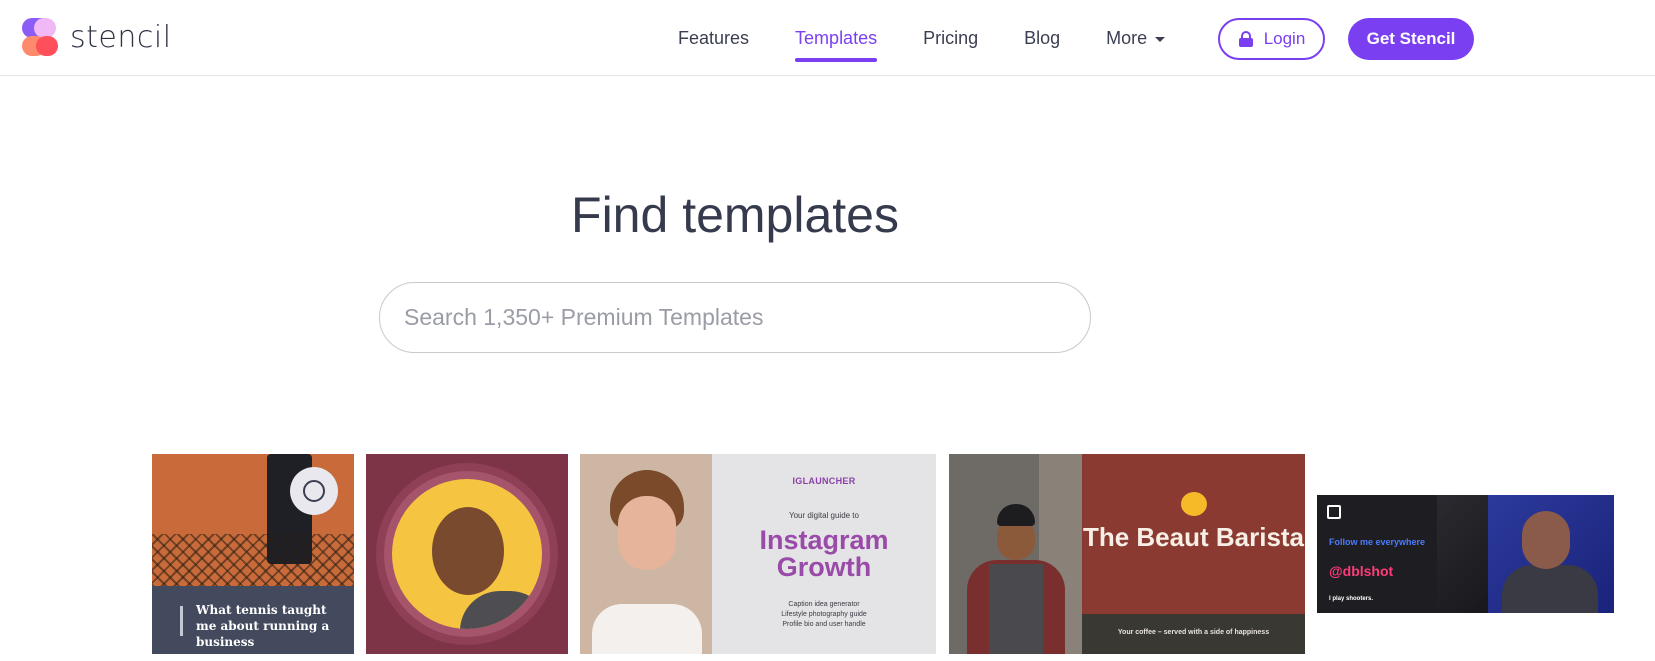 The height and width of the screenshot is (661, 1655). What do you see at coordinates (314, 491) in the screenshot?
I see `tennis-racket-icon` at bounding box center [314, 491].